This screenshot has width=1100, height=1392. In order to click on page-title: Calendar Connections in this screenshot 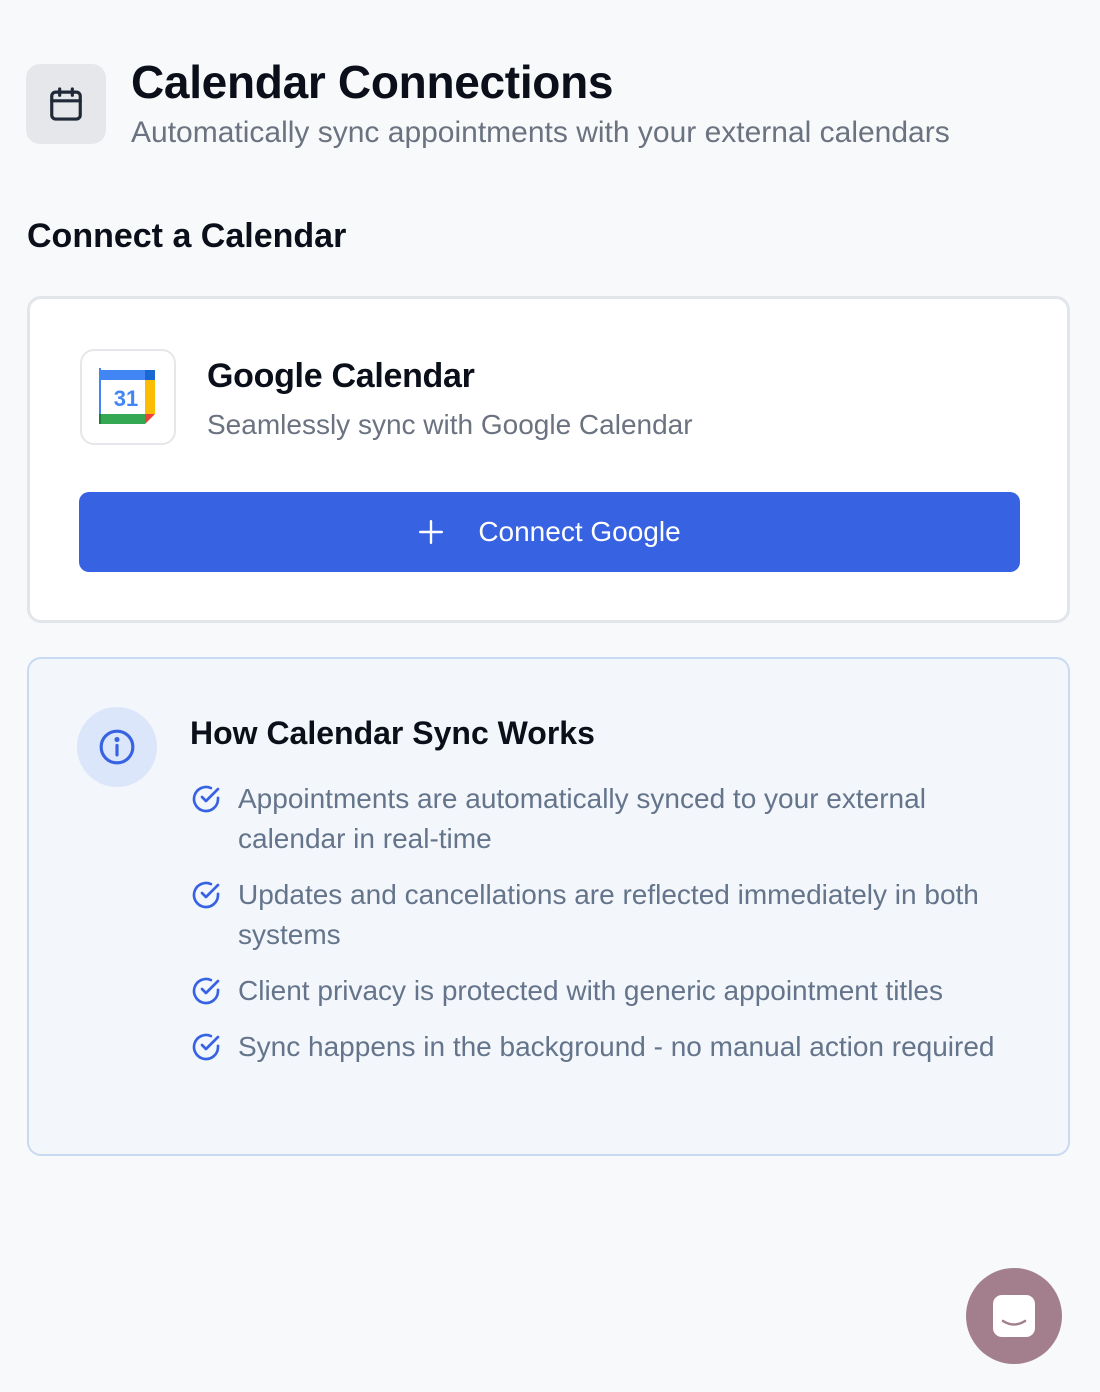, I will do `click(372, 82)`.